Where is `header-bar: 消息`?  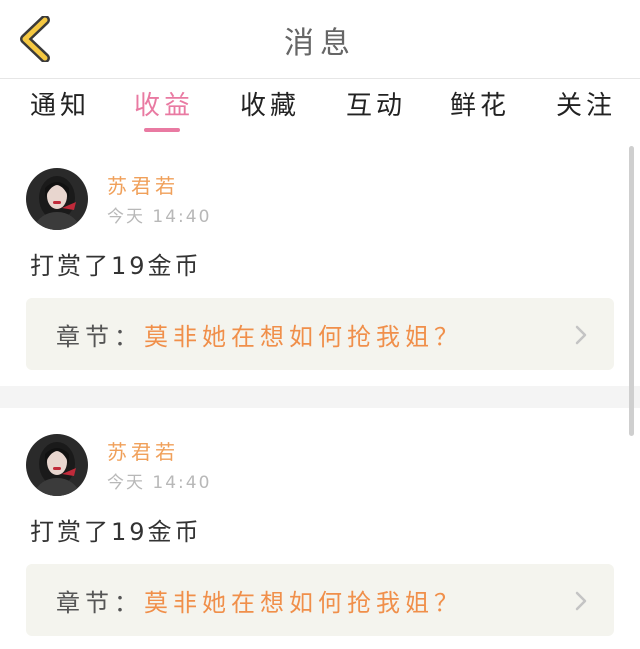
header-bar: 消息 is located at coordinates (320, 39).